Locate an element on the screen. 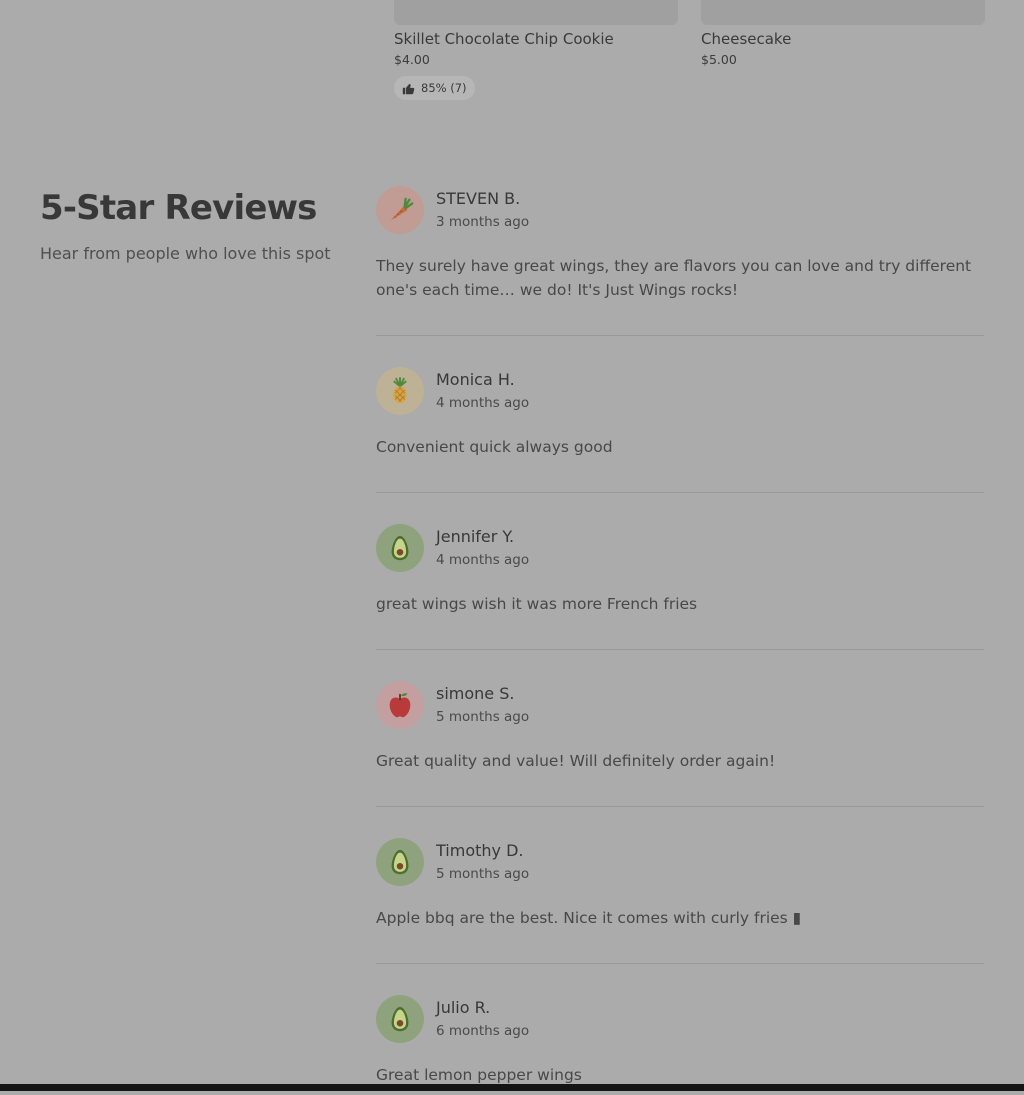 This screenshot has width=1024, height=1095. pineapple-icon is located at coordinates (400, 391).